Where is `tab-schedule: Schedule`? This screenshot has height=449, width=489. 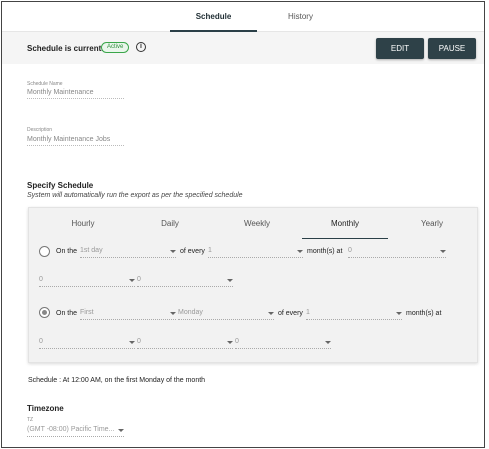
tab-schedule: Schedule is located at coordinates (213, 17).